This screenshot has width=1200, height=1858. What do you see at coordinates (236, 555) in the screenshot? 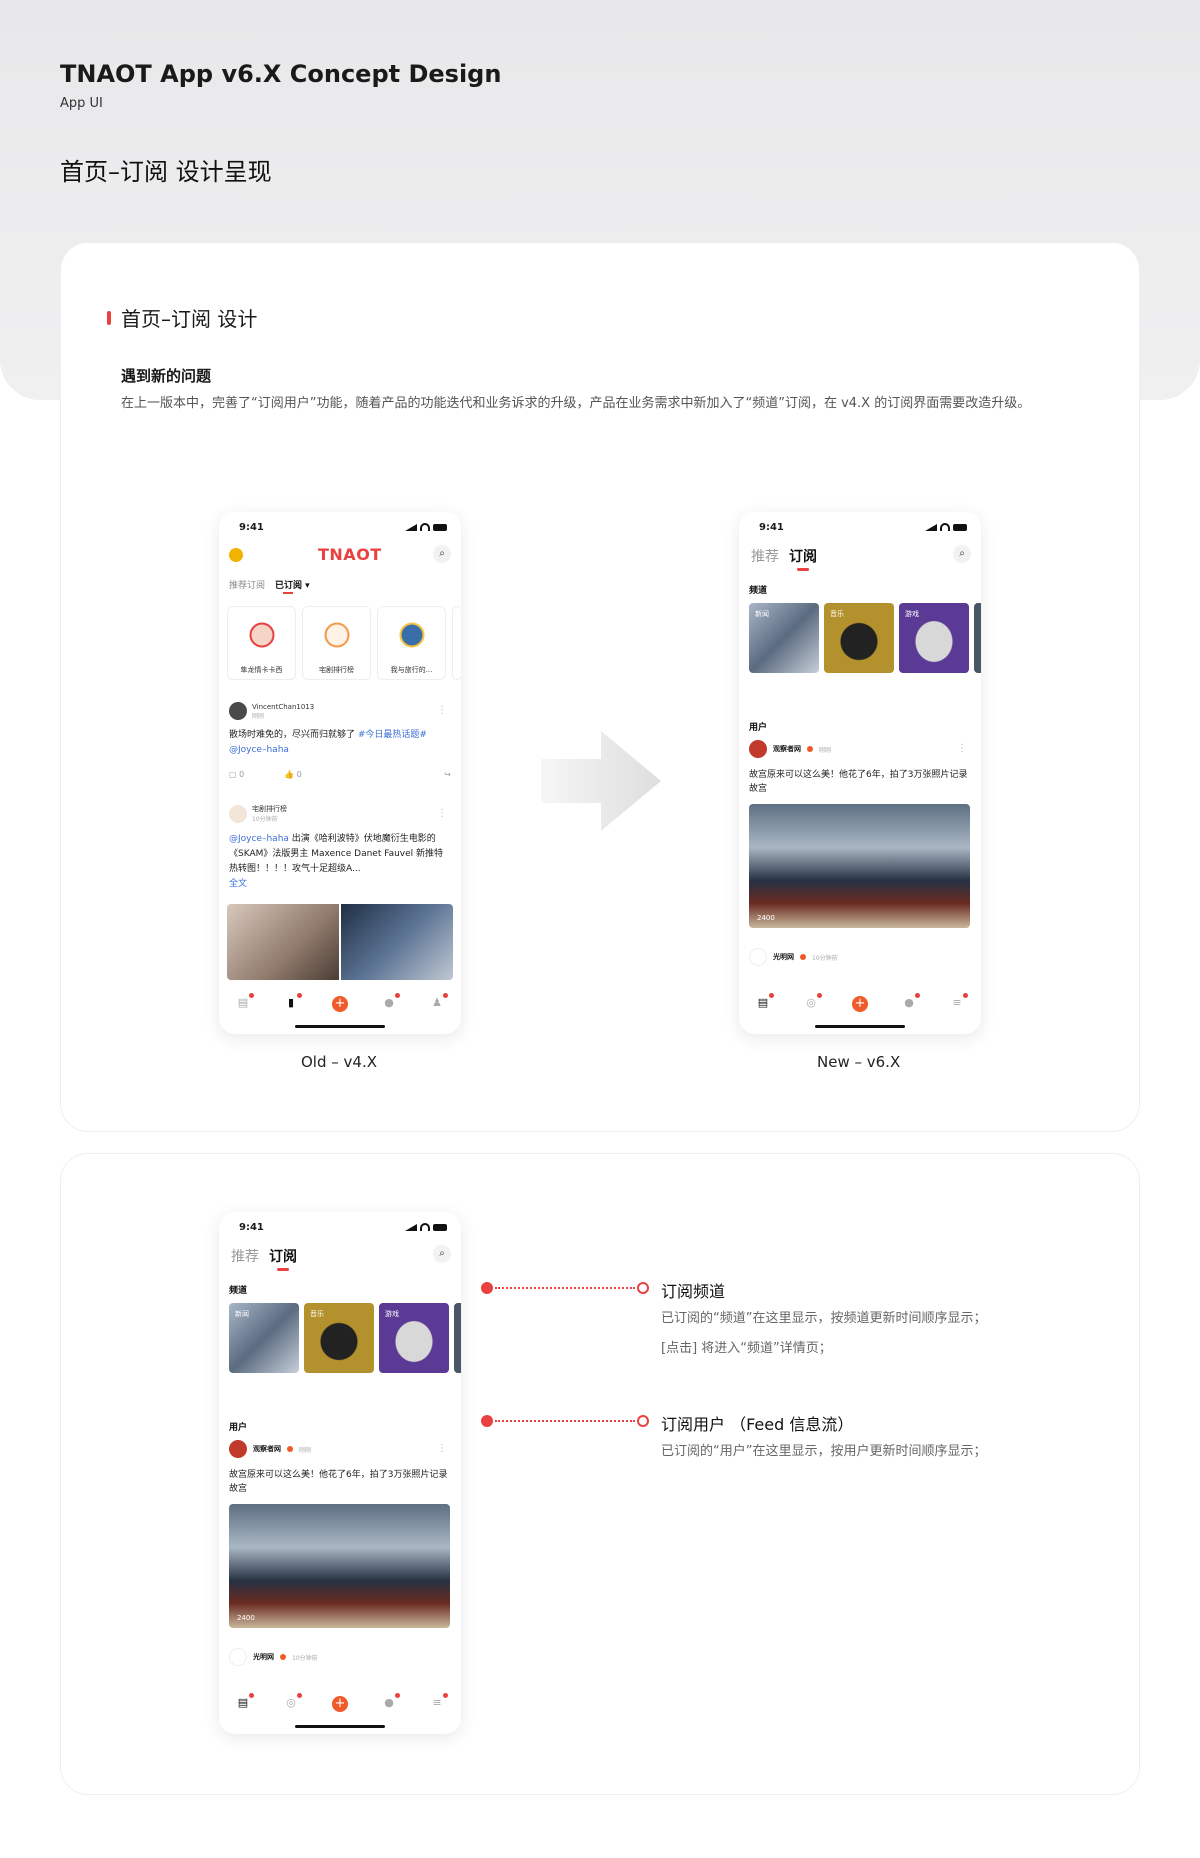
I see `user-avatar` at bounding box center [236, 555].